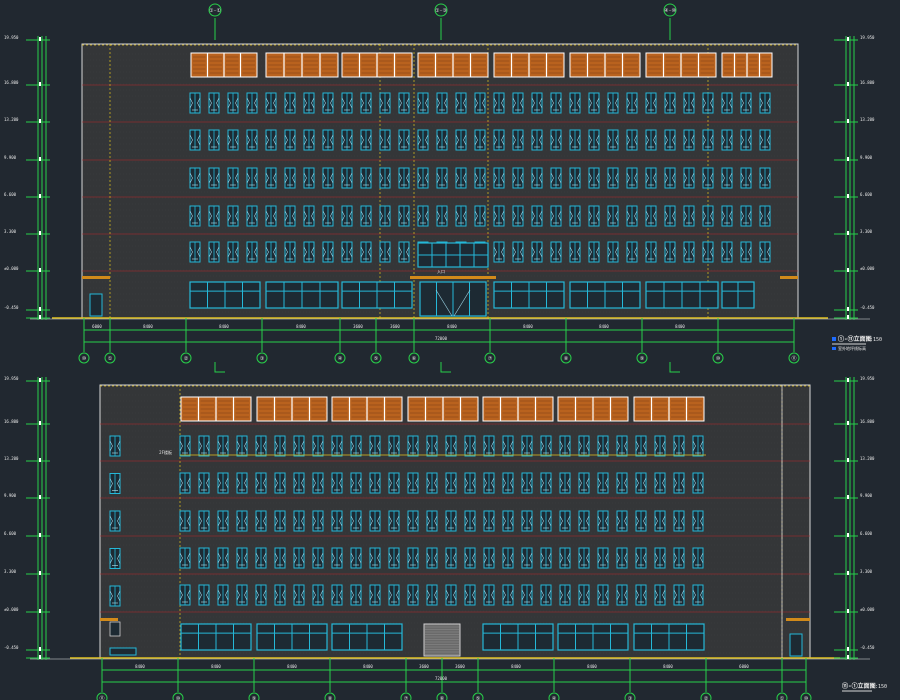 Image resolution: width=900 pixels, height=700 pixels. I want to click on level-label: 3.300, so click(10, 571).